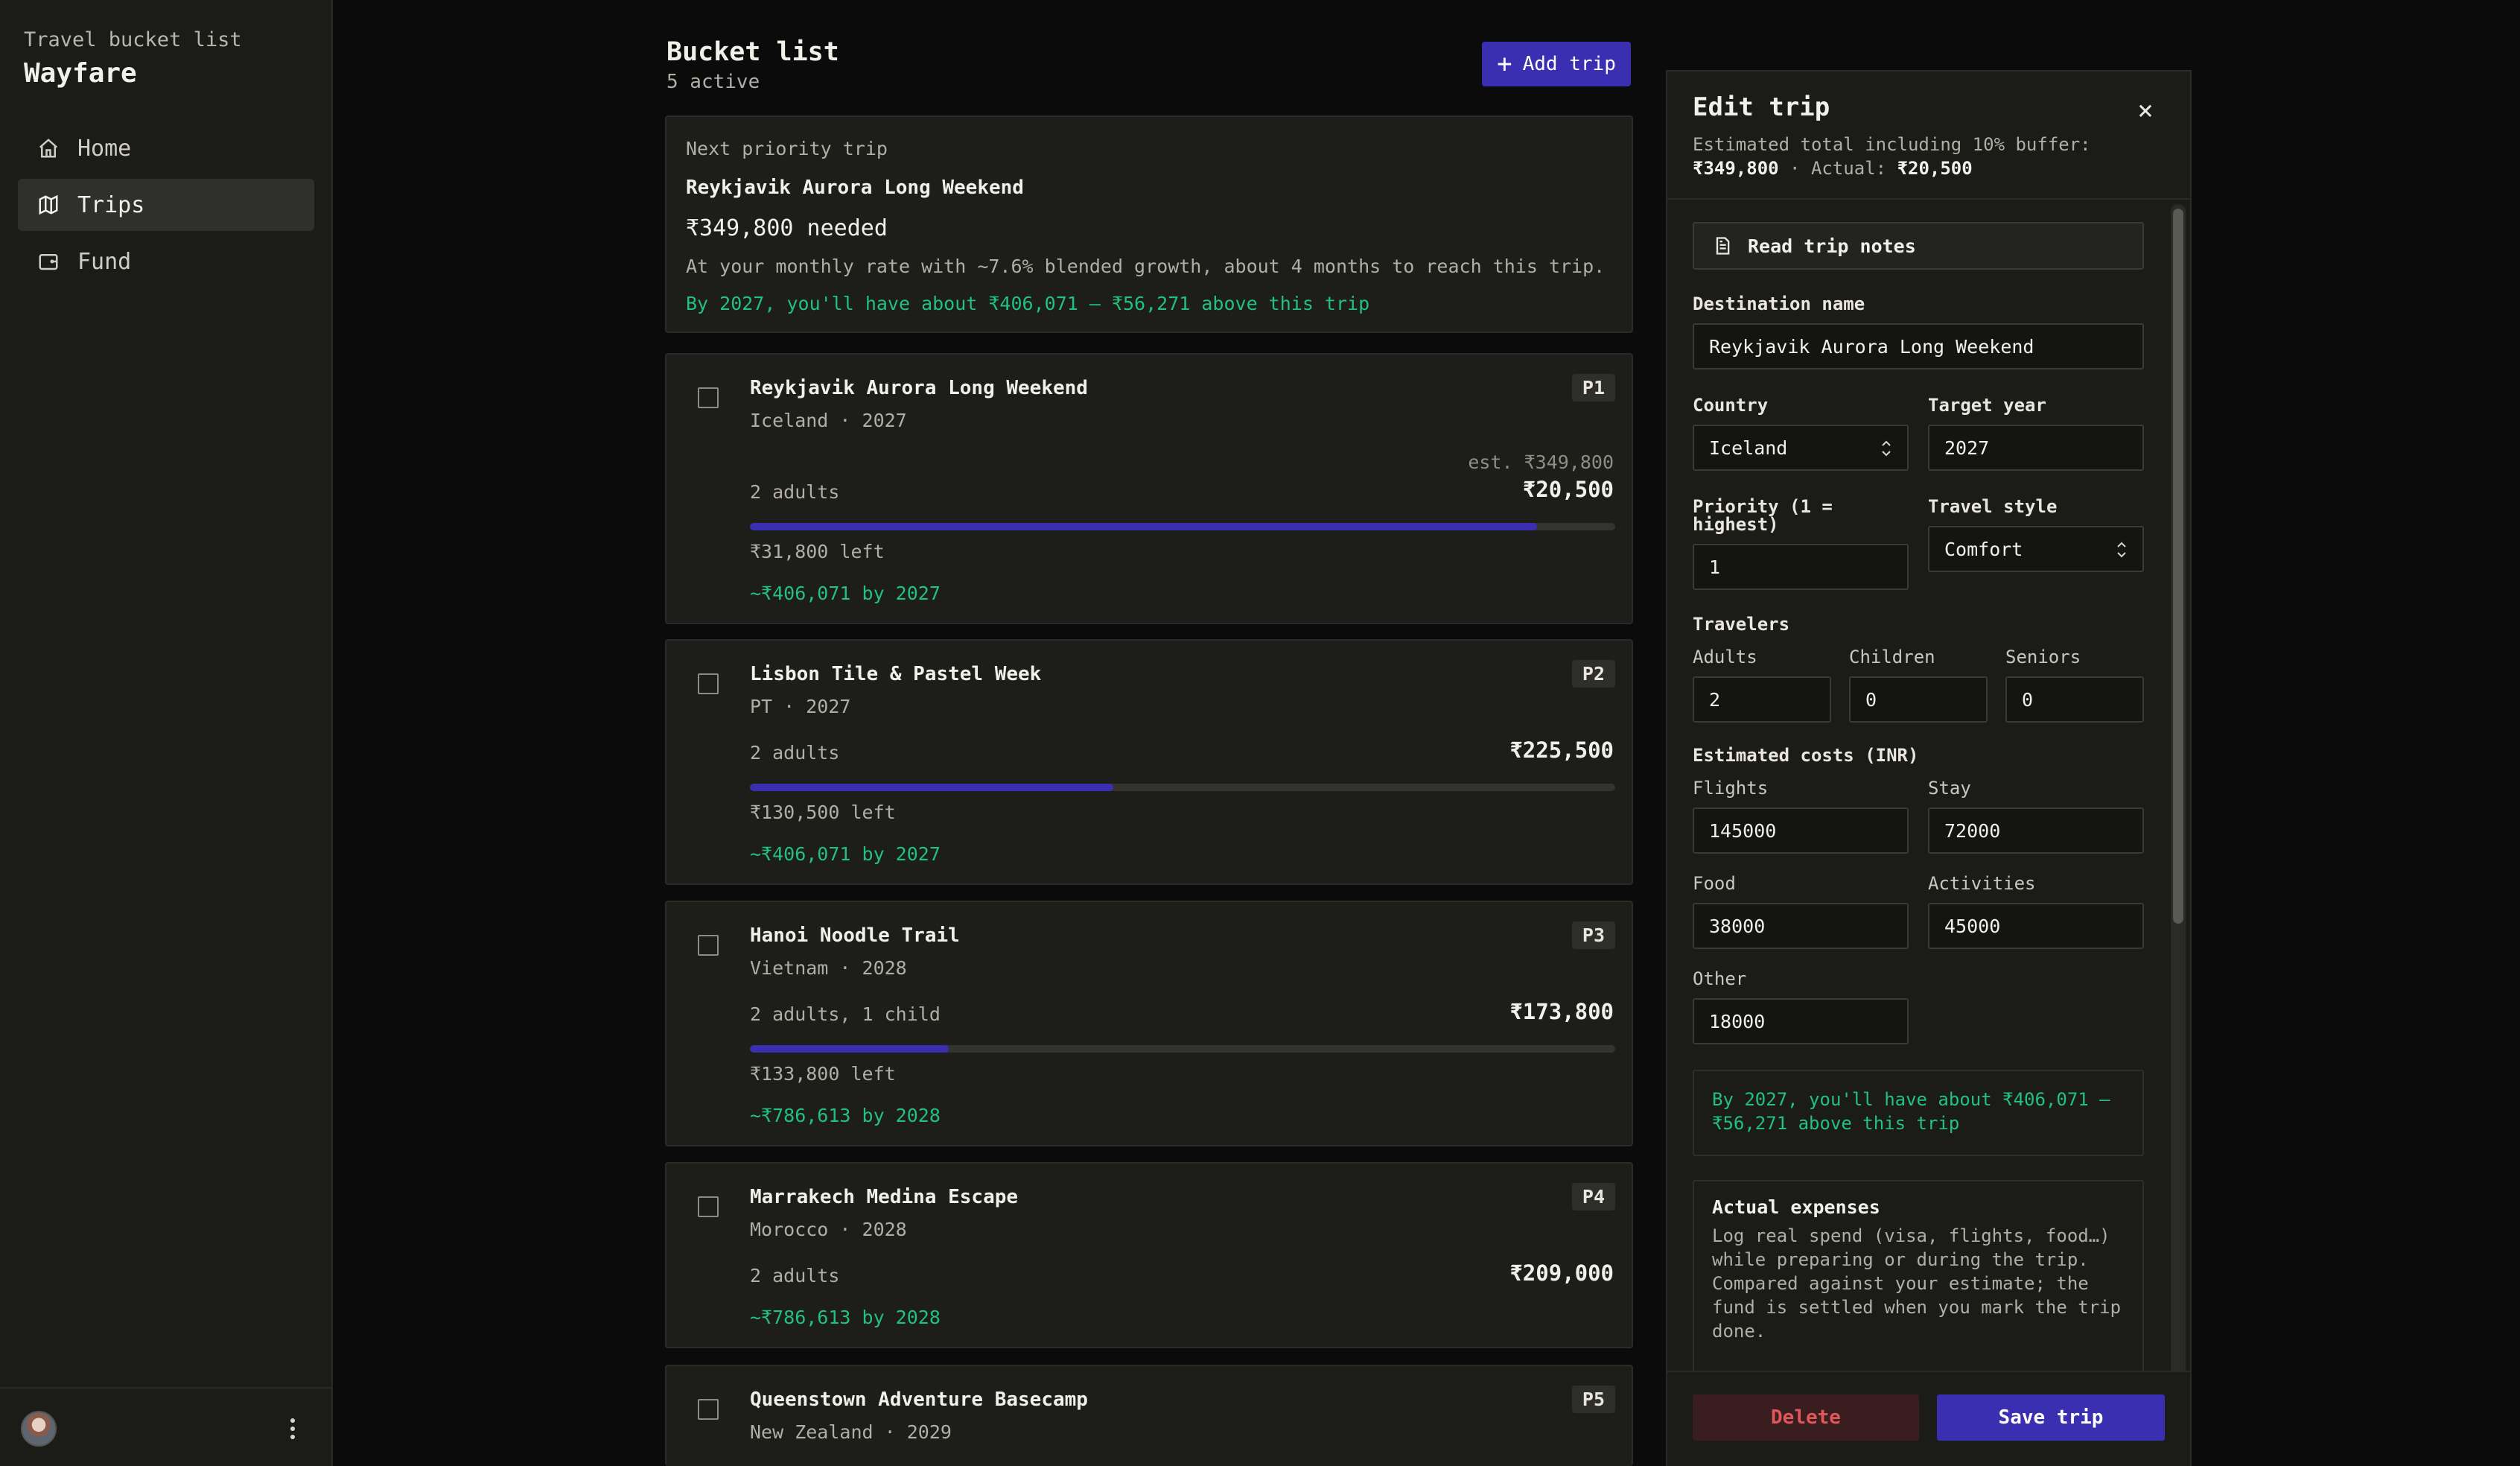  I want to click on actual-label: Actual:, so click(1848, 168).